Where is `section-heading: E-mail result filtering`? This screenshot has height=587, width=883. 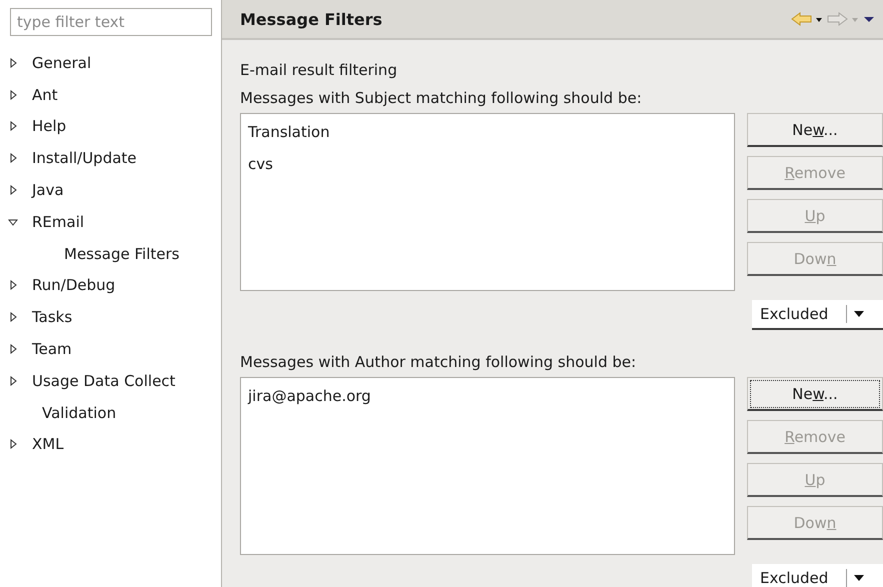 section-heading: E-mail result filtering is located at coordinates (319, 70).